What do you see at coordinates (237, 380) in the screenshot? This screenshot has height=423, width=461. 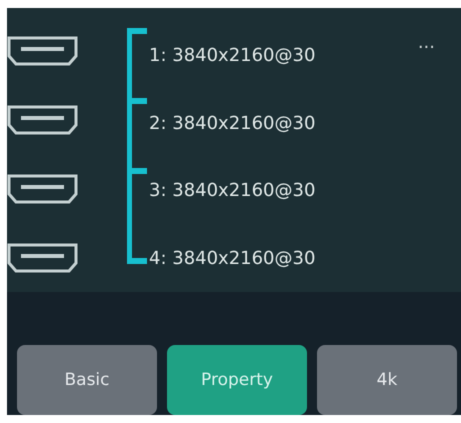 I see `tab-button: Property` at bounding box center [237, 380].